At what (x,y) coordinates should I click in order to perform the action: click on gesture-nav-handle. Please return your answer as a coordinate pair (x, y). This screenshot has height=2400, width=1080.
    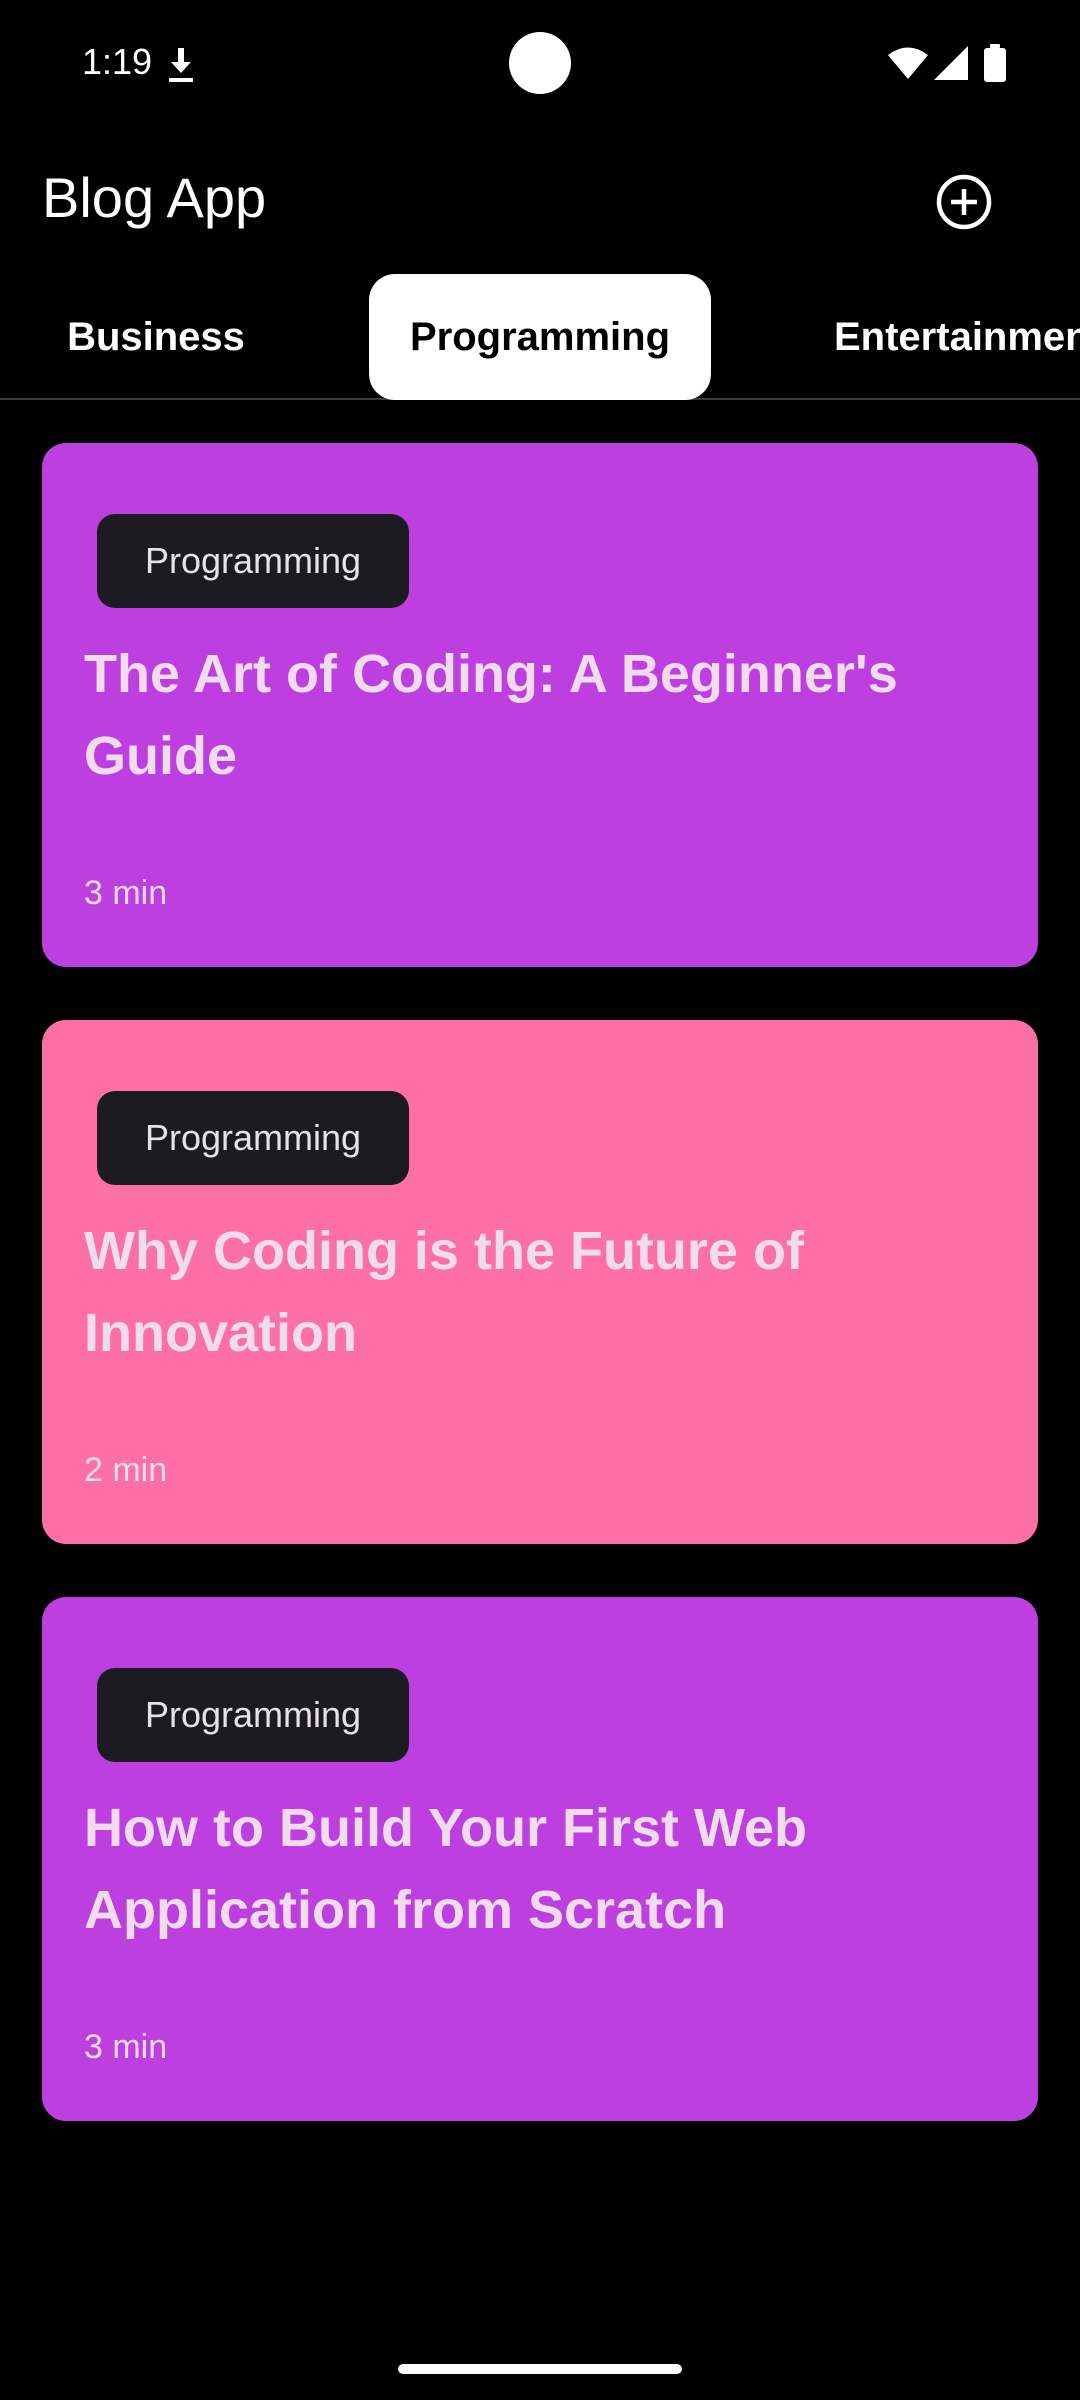
    Looking at the image, I should click on (540, 2369).